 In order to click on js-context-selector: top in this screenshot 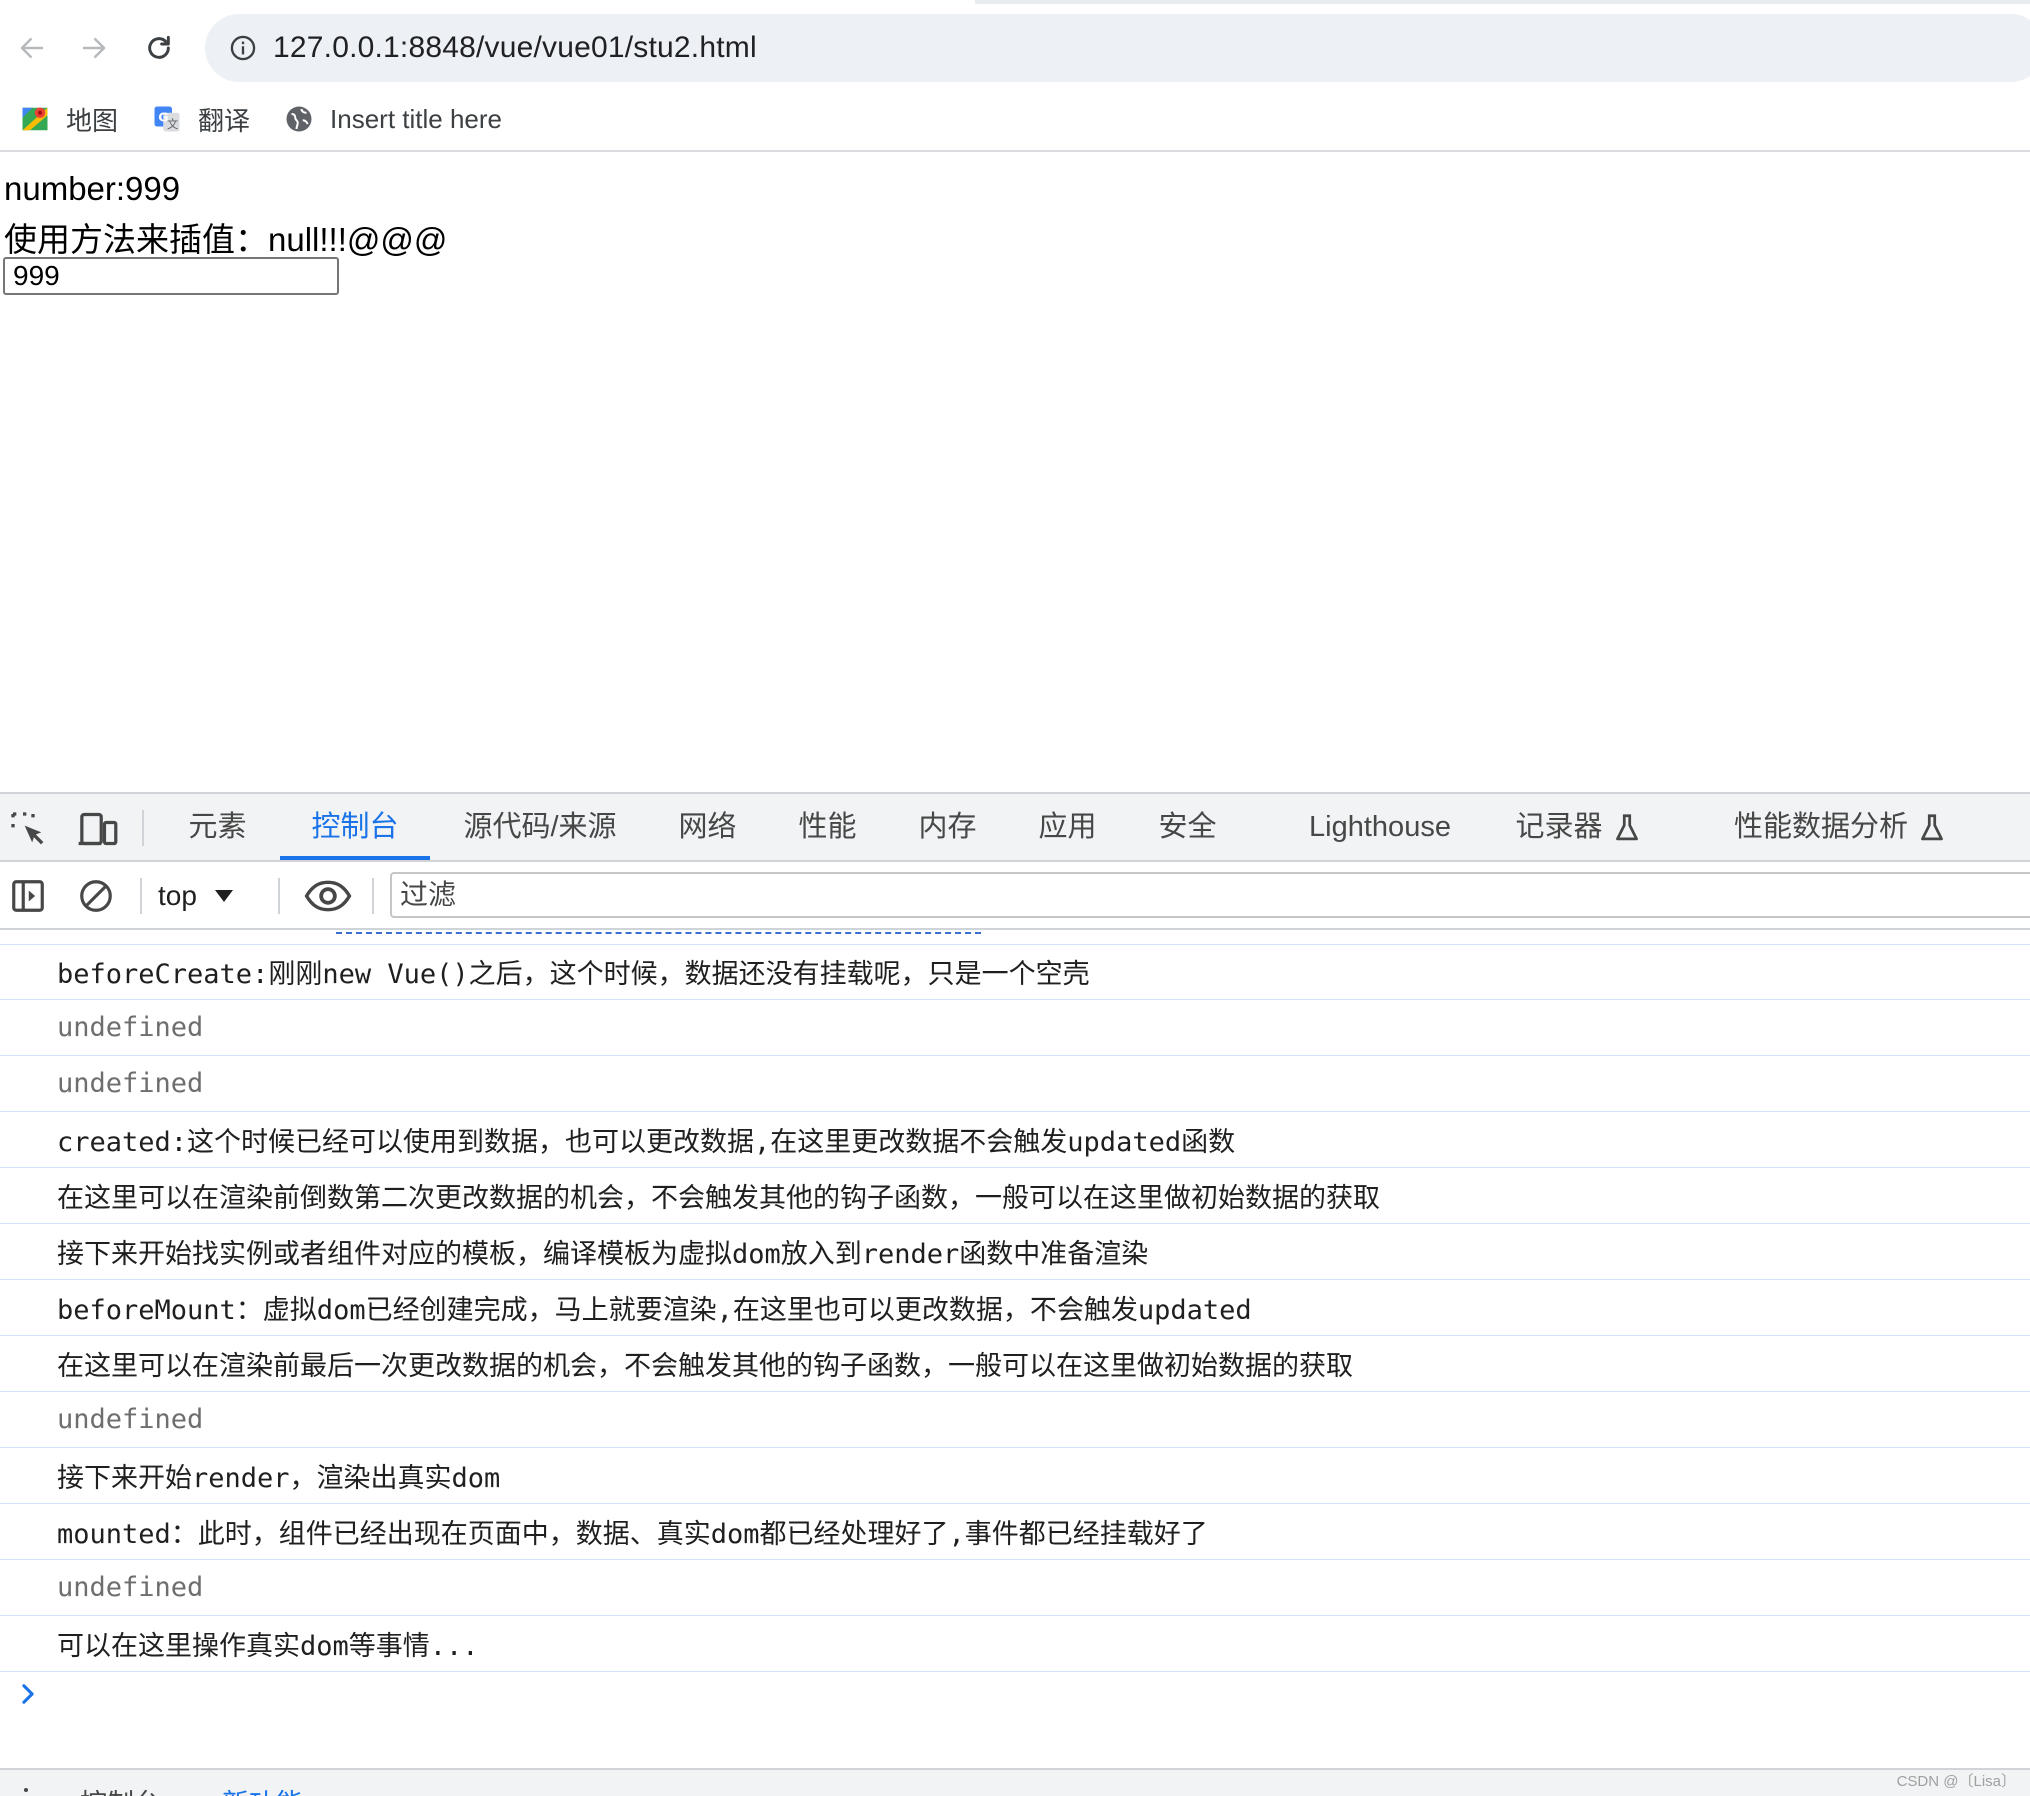, I will do `click(195, 896)`.